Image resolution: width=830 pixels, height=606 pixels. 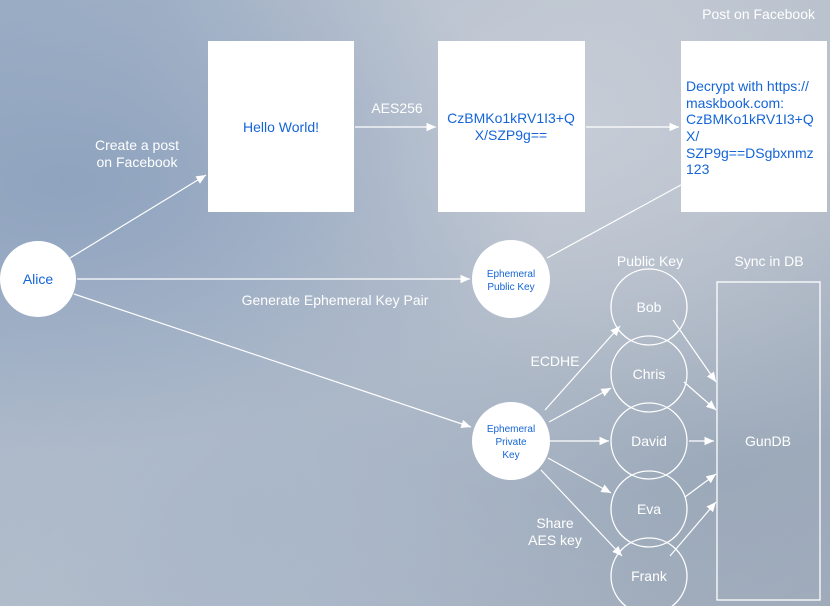 I want to click on edge-alice-hello, so click(x=138, y=216).